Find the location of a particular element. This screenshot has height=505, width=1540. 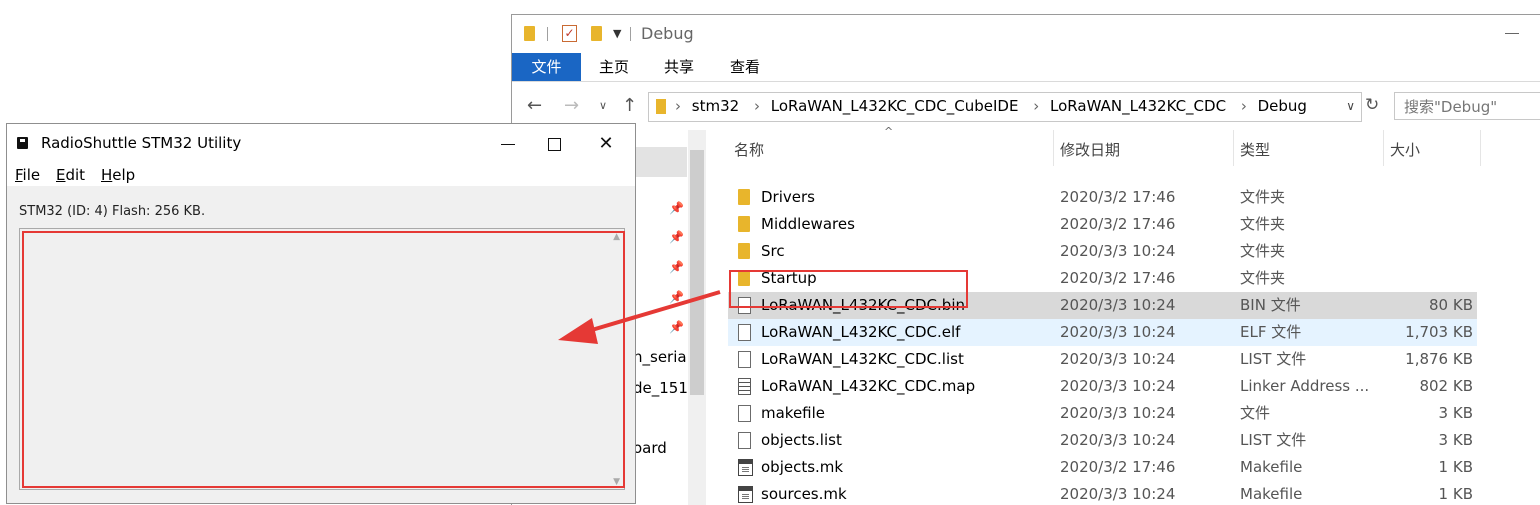

text-file-icon is located at coordinates (744, 386).